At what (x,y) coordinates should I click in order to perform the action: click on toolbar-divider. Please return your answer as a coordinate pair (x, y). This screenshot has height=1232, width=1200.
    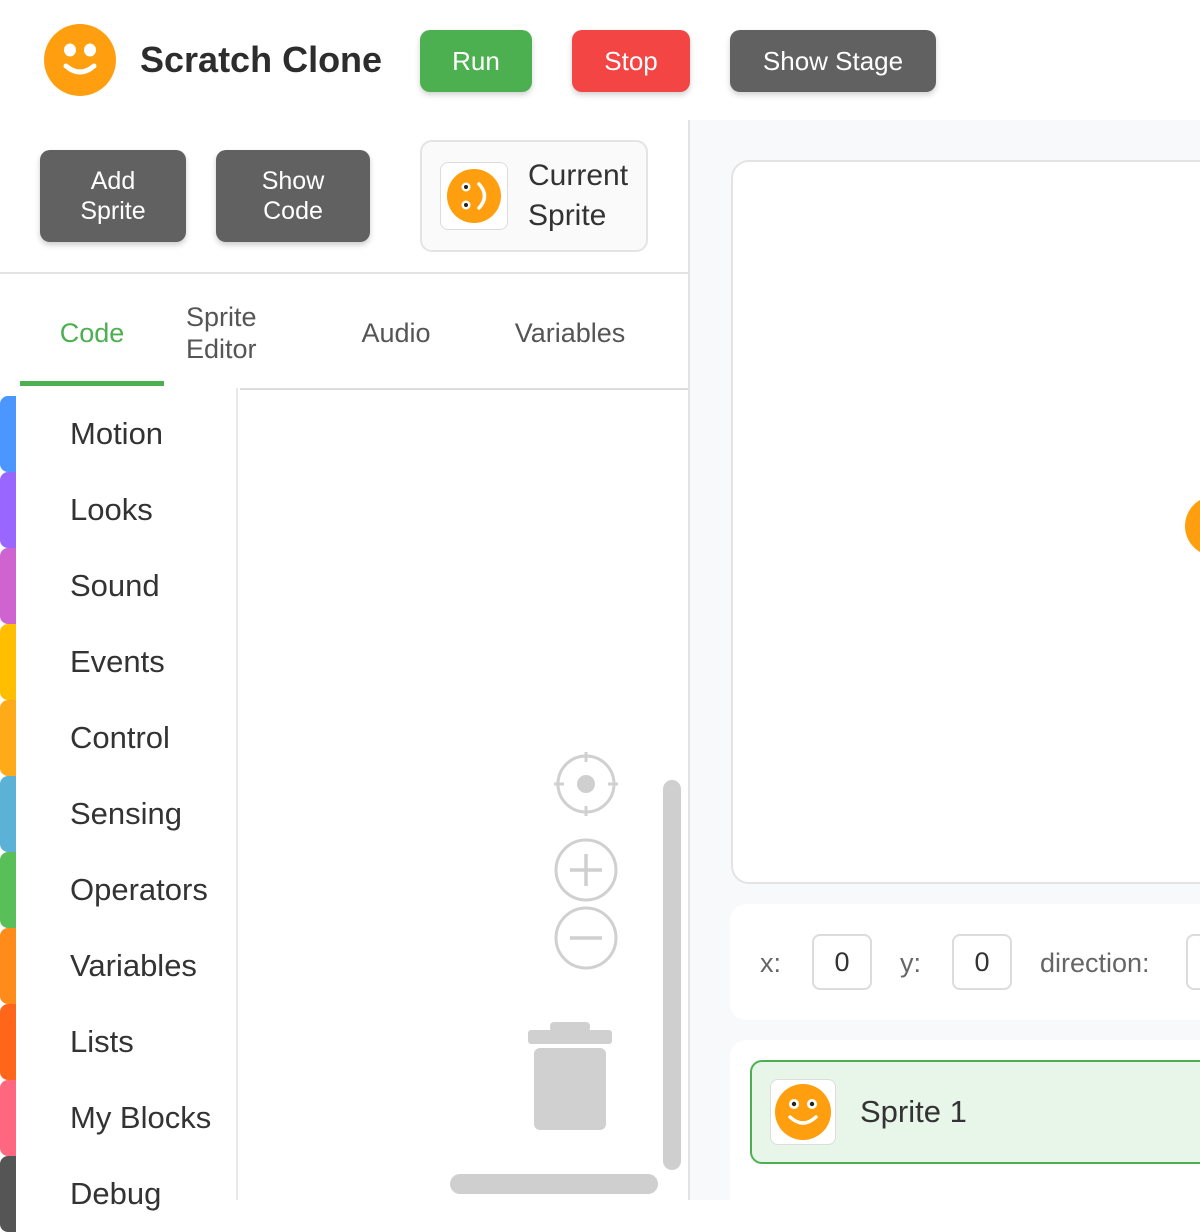
    Looking at the image, I should click on (344, 273).